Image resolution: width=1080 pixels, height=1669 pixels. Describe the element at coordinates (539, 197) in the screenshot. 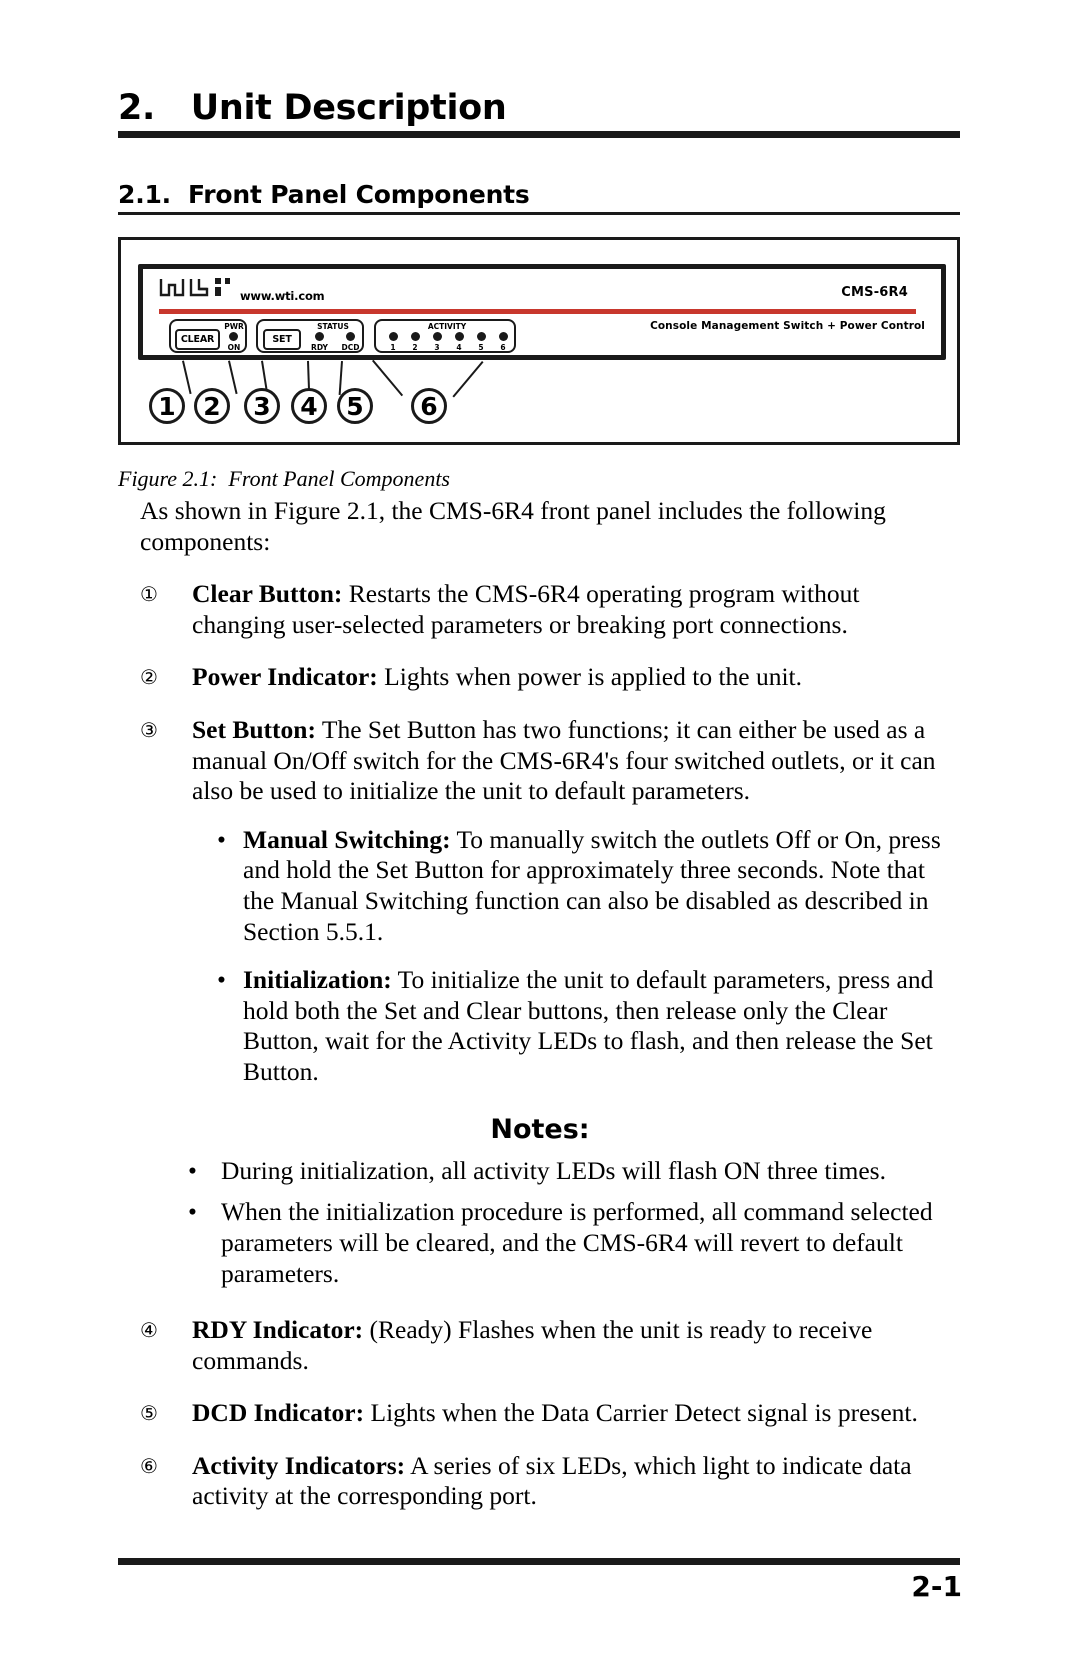

I see `section-heading: 2.1. Front Panel Components` at that location.